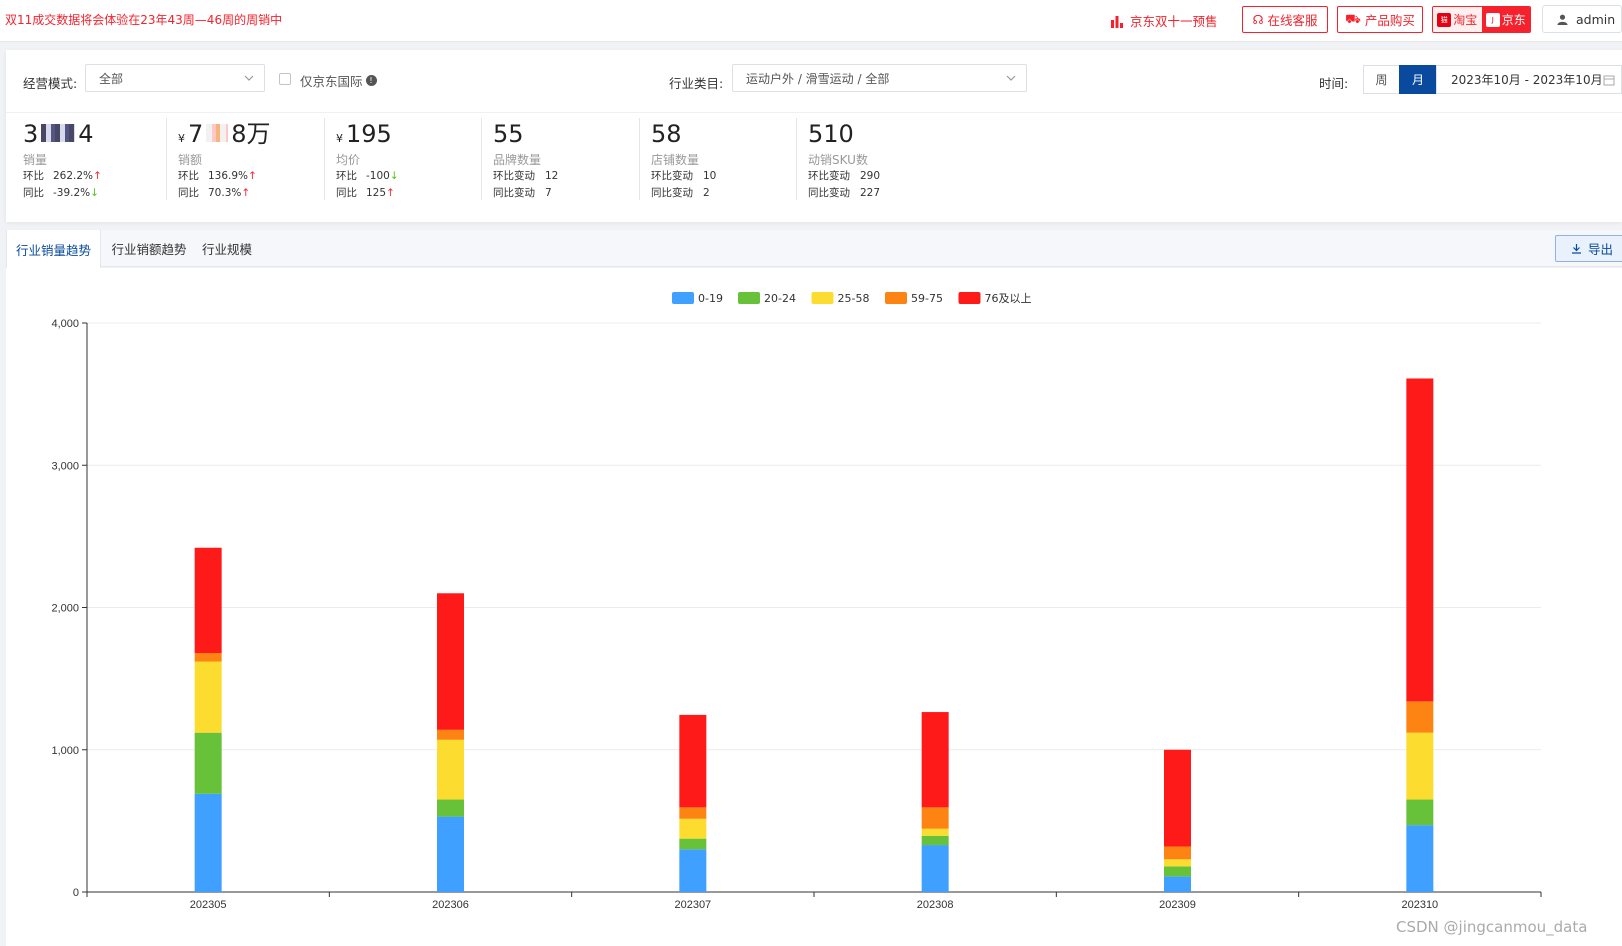 The image size is (1622, 946). What do you see at coordinates (450, 905) in the screenshot?
I see `x-tick-label: 202306` at bounding box center [450, 905].